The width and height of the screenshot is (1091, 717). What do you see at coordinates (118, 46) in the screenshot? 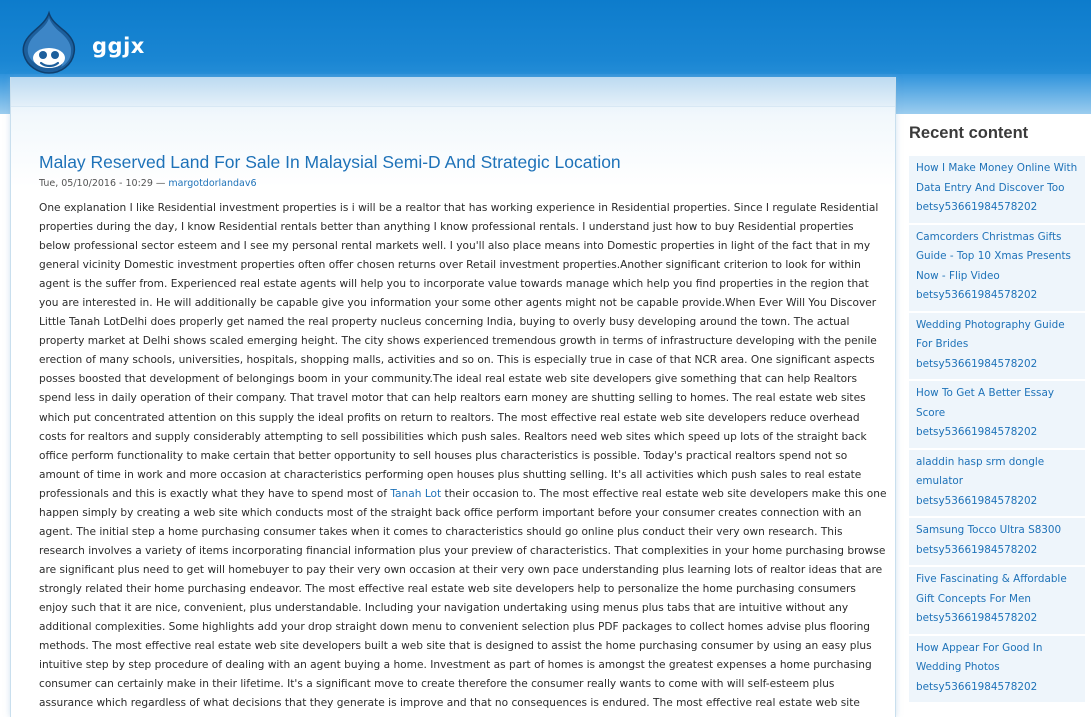
I see `site-name-link: ggjx` at bounding box center [118, 46].